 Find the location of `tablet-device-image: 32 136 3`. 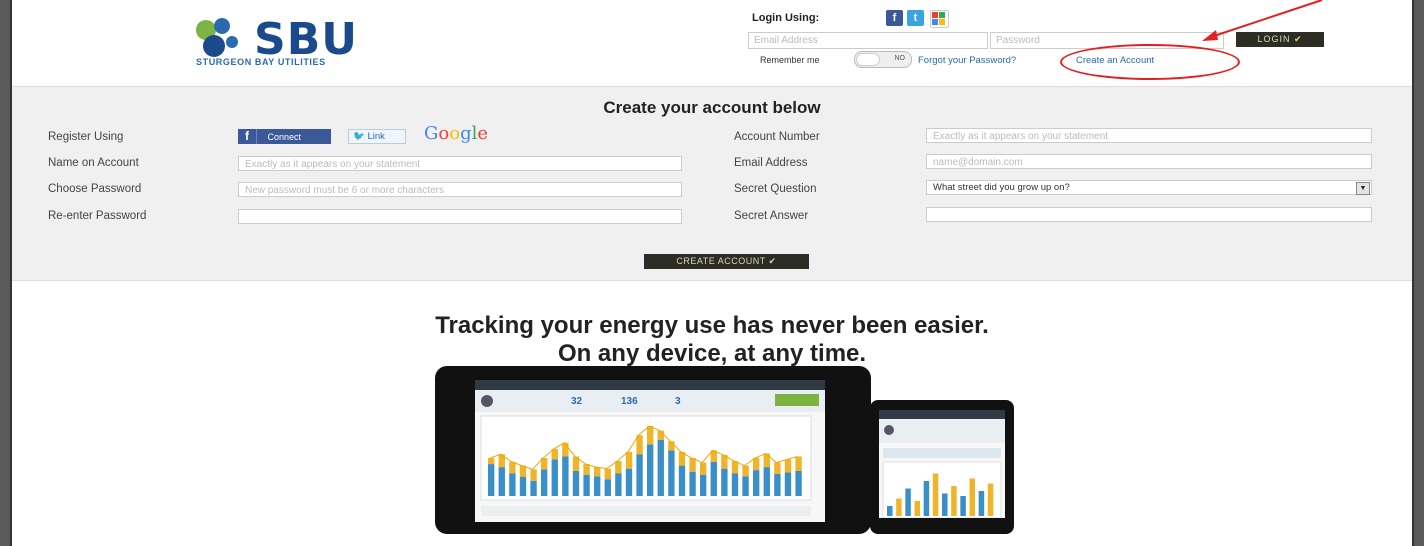

tablet-device-image: 32 136 3 is located at coordinates (653, 450).